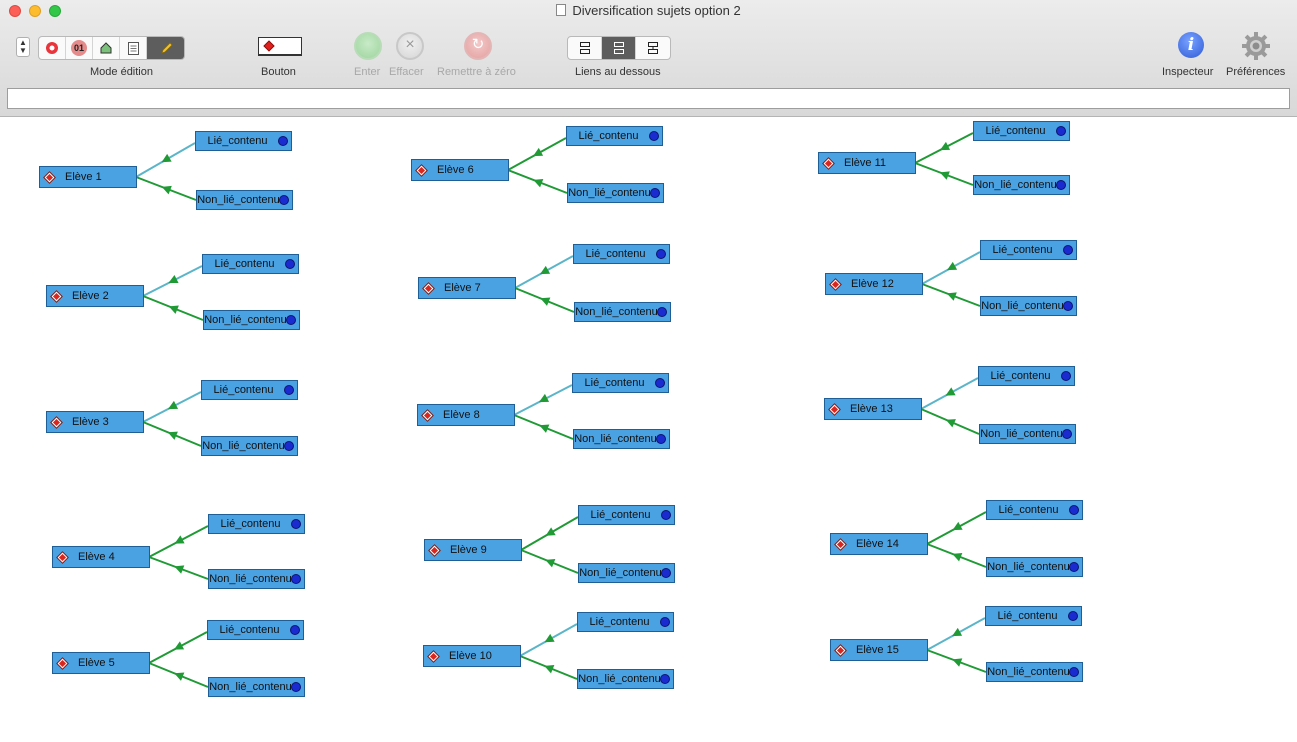 This screenshot has width=1297, height=742. What do you see at coordinates (867, 163) in the screenshot?
I see `student-node: Elève 11` at bounding box center [867, 163].